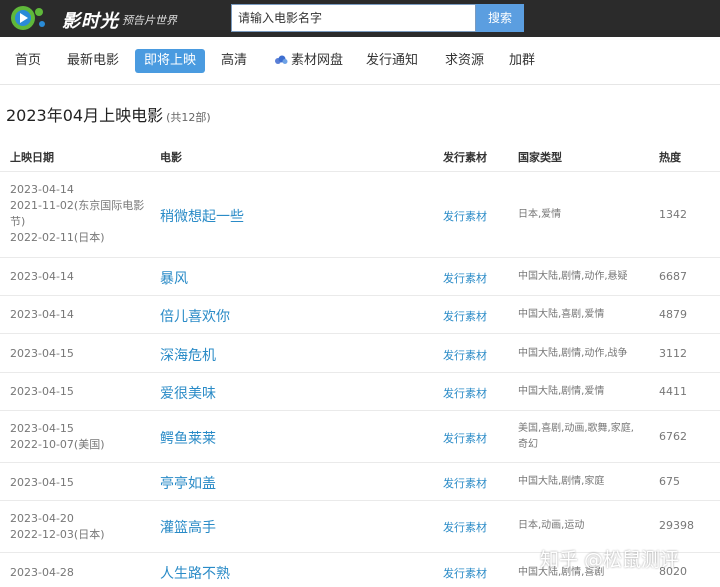 Image resolution: width=720 pixels, height=587 pixels. Describe the element at coordinates (673, 214) in the screenshot. I see `heat-value: 1342` at that location.